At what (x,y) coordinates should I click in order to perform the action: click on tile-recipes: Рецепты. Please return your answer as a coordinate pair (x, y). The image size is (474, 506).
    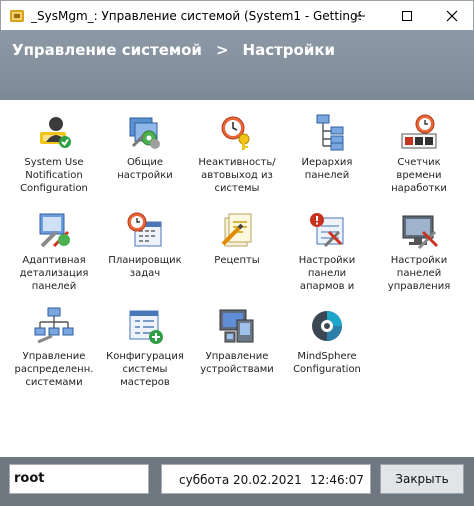
    Looking at the image, I should click on (237, 238).